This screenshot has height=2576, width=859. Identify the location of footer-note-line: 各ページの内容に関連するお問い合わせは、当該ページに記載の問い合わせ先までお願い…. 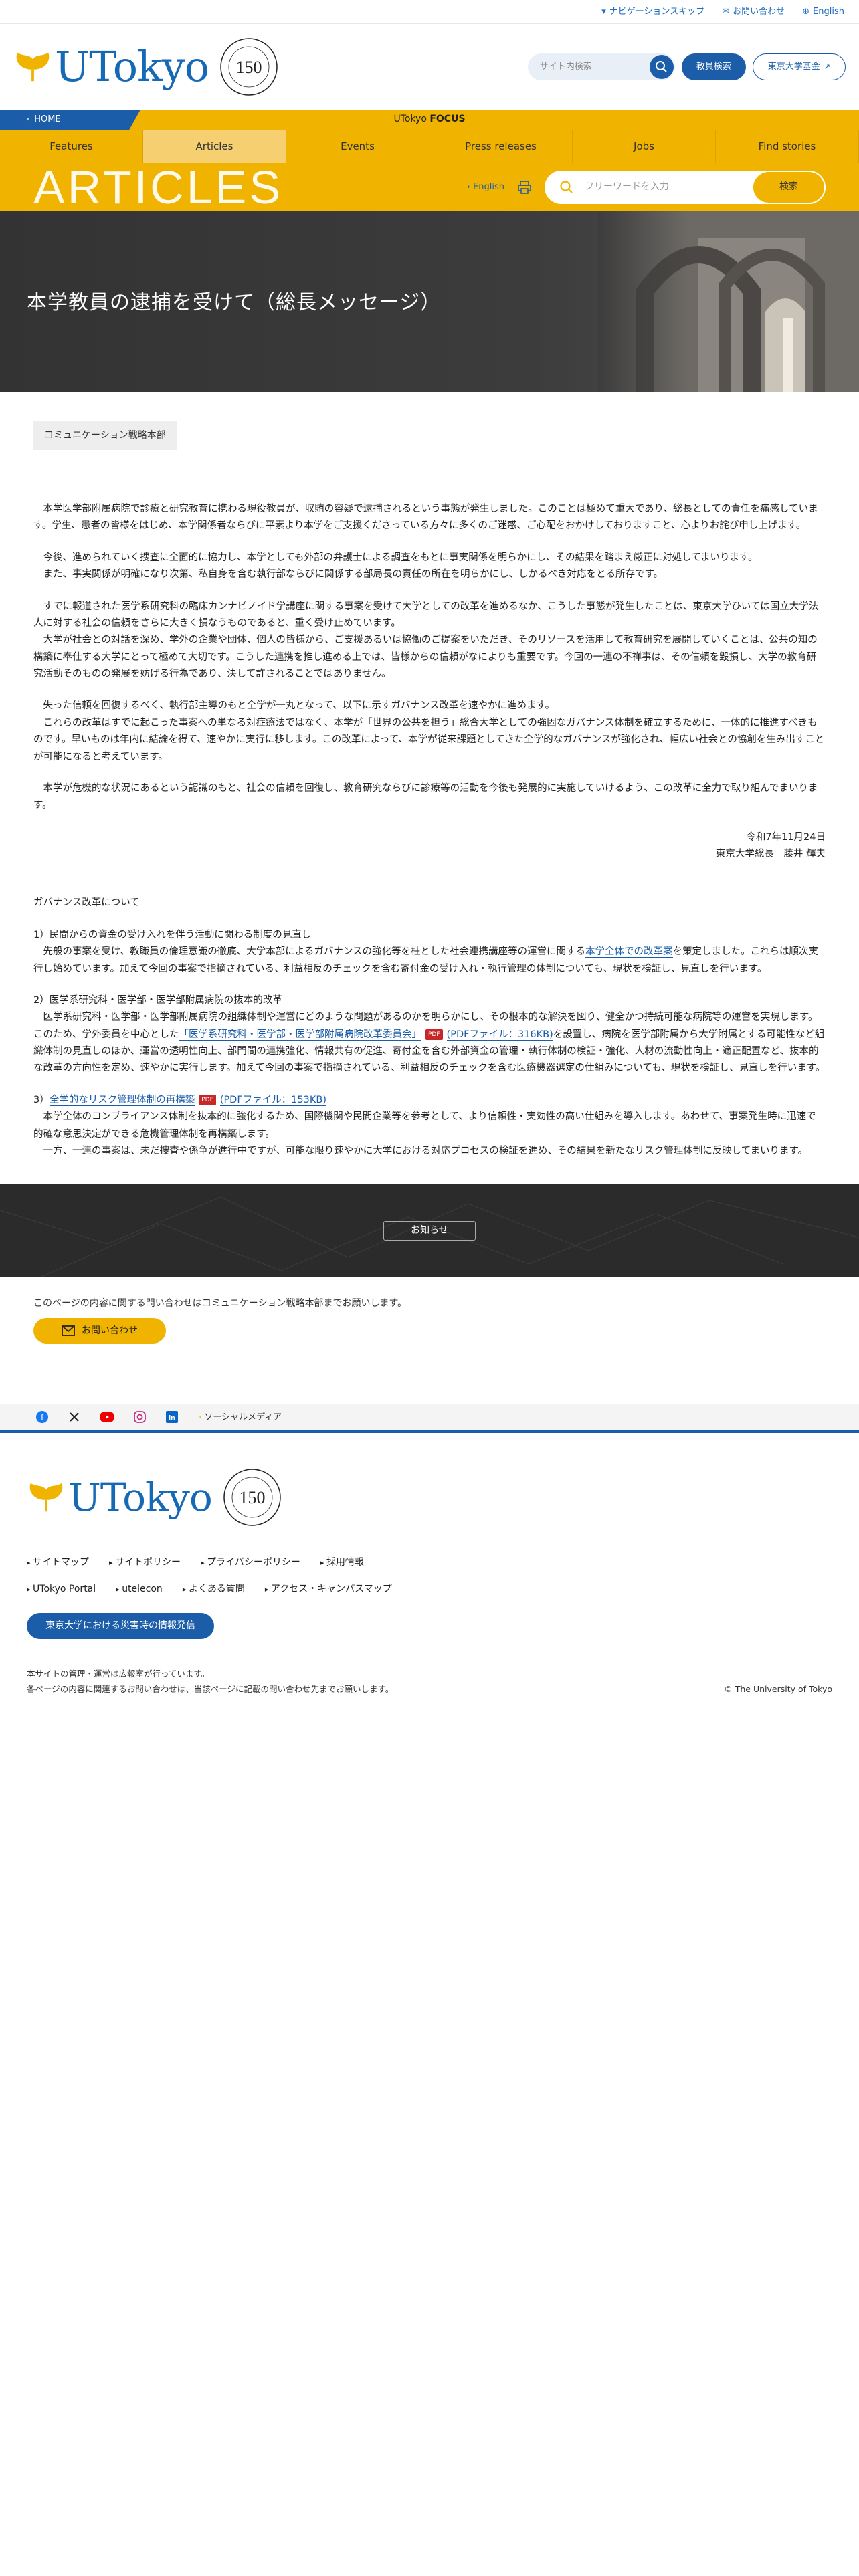
(210, 1689).